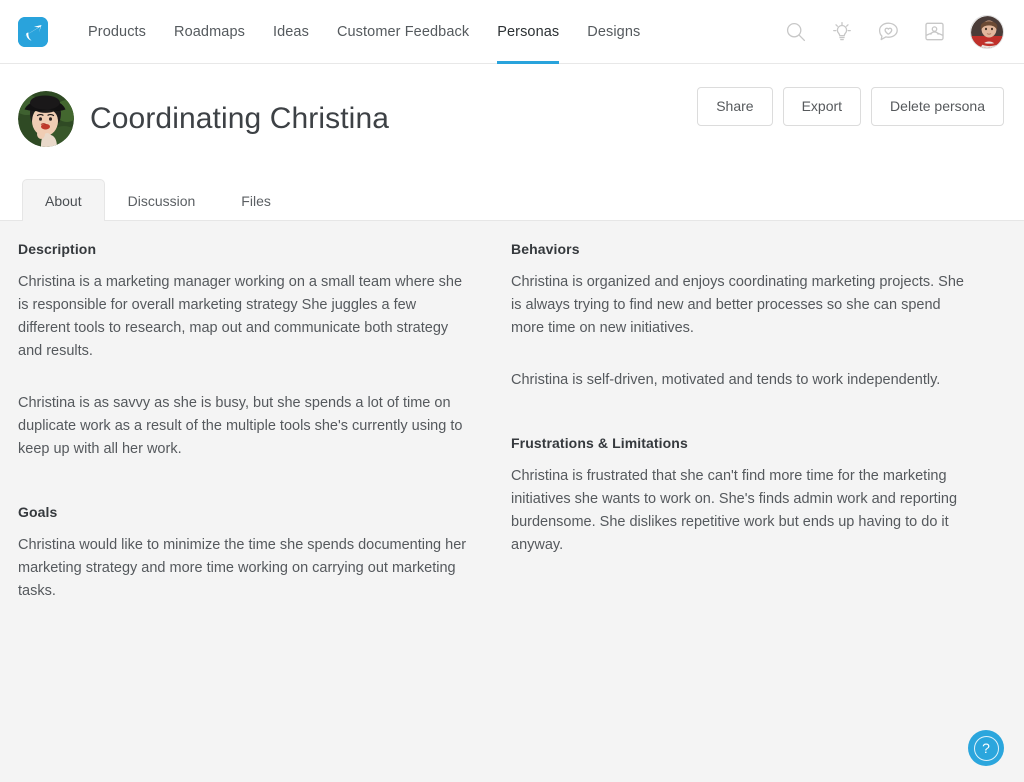 Image resolution: width=1024 pixels, height=782 pixels. Describe the element at coordinates (57, 249) in the screenshot. I see `section-heading-description: Description` at that location.